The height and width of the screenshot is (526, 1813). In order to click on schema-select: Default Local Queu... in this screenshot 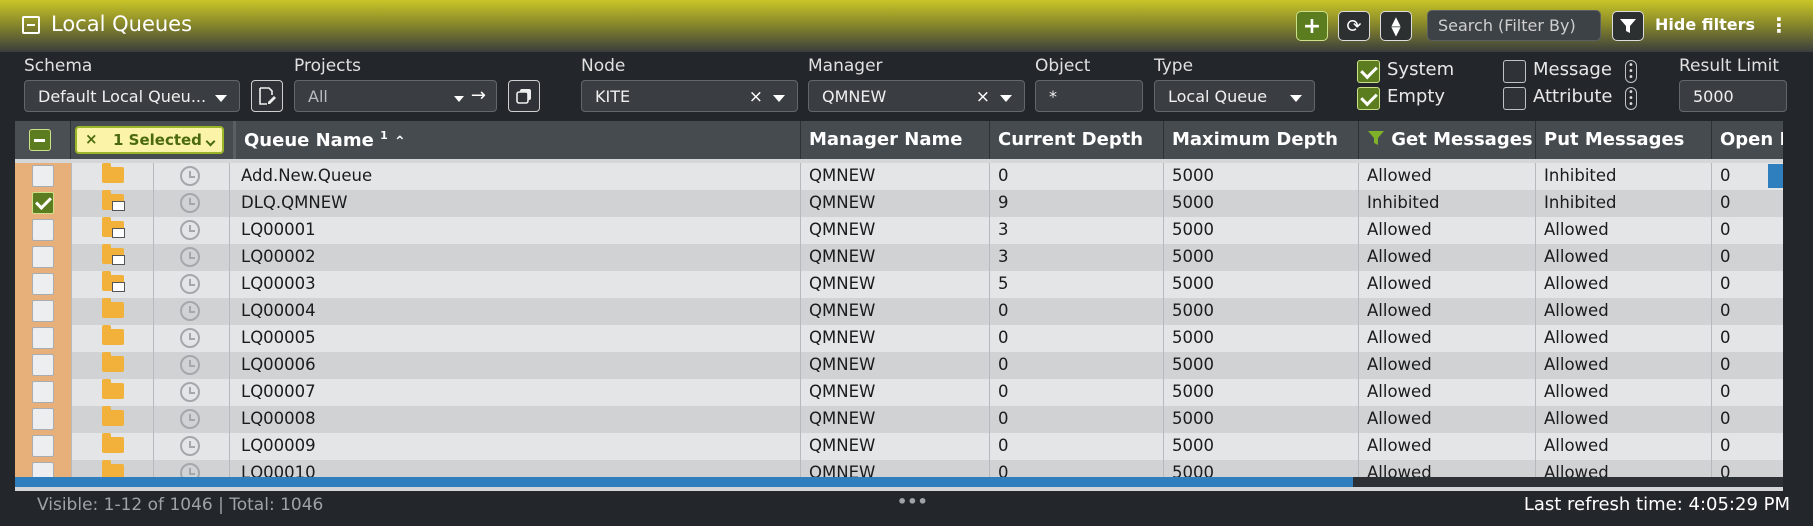, I will do `click(132, 96)`.